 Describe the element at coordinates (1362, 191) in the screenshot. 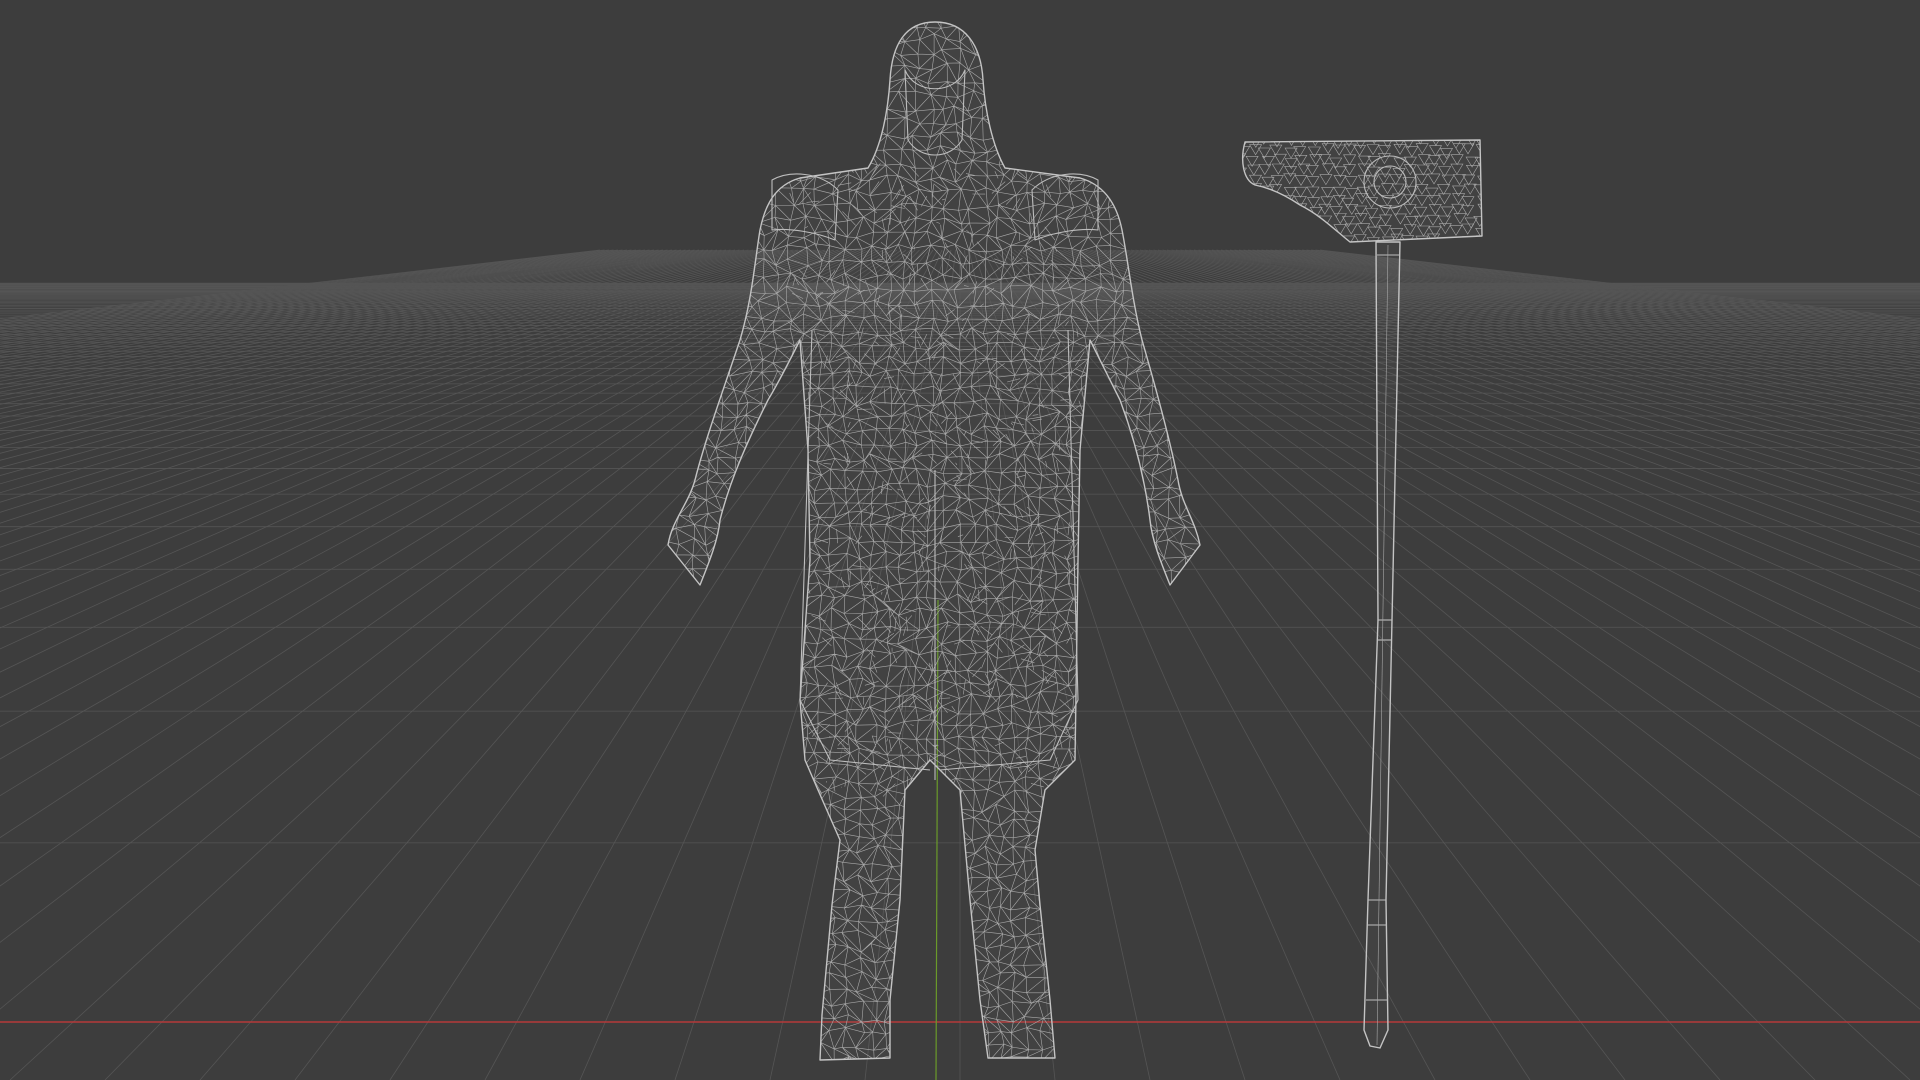

I see `hammer-head-outline` at that location.